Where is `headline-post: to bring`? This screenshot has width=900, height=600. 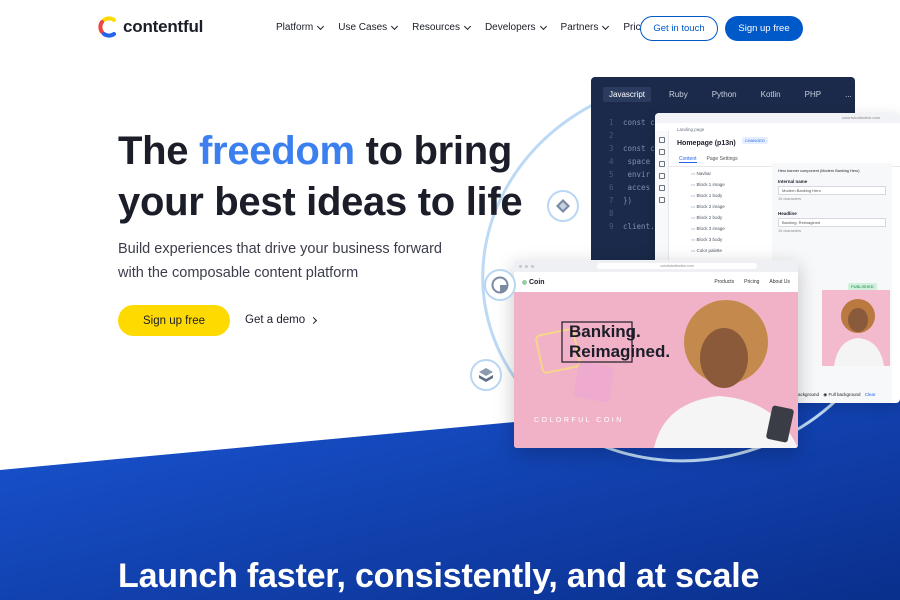
headline-post: to bring is located at coordinates (433, 151).